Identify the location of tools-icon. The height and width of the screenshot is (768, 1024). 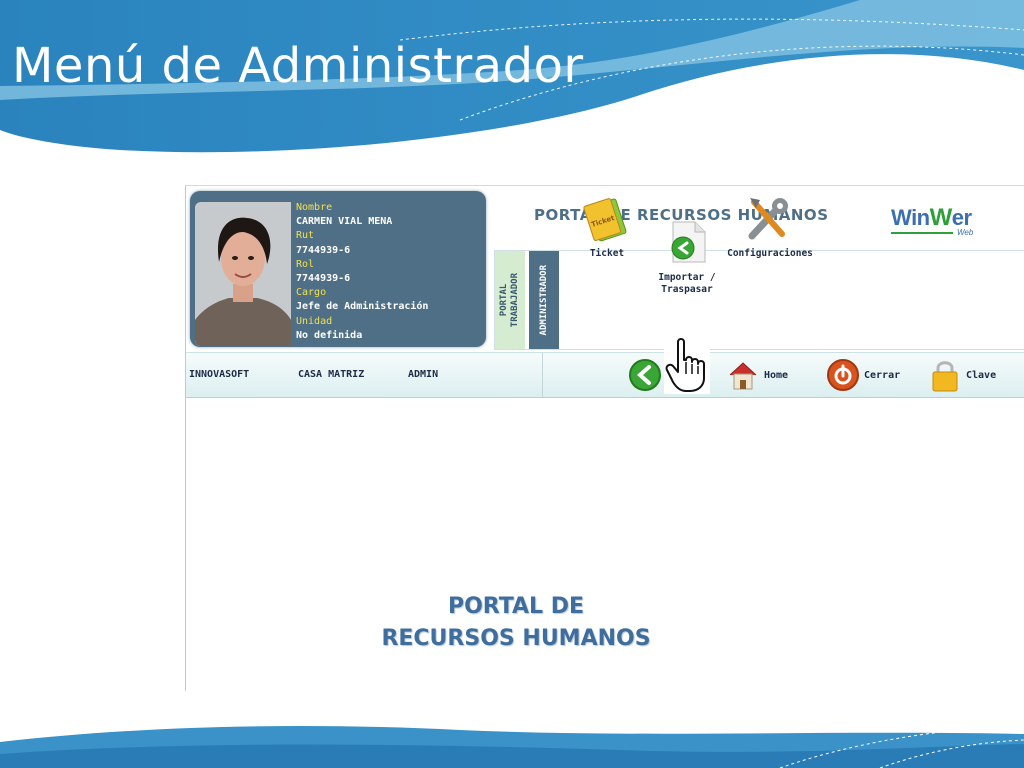
(770, 218).